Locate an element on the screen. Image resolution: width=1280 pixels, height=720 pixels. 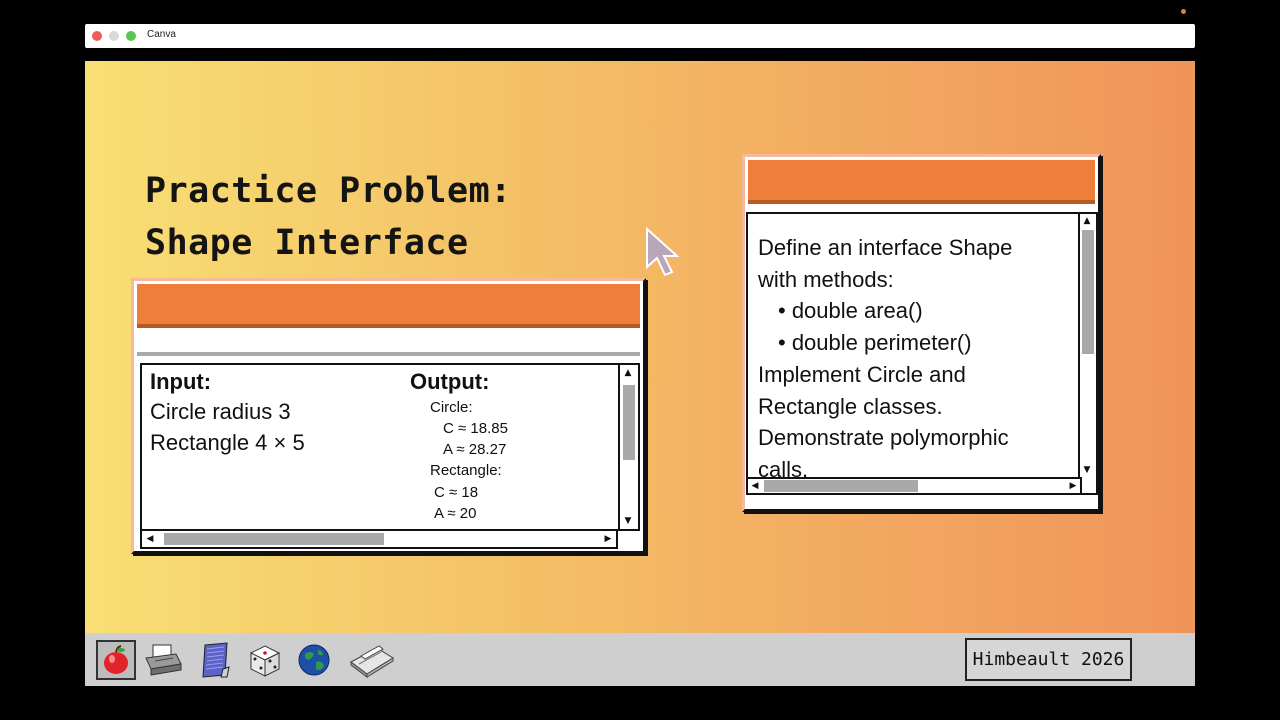
task-horizontal-scroll-thumb is located at coordinates (841, 486).